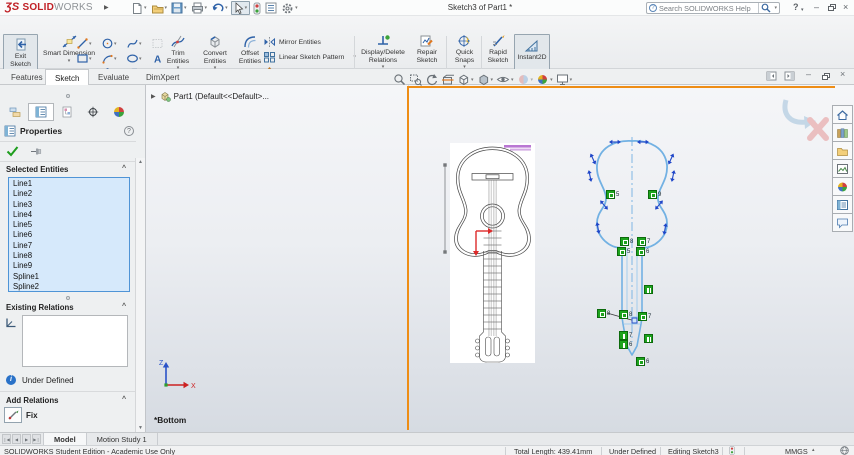 This screenshot has width=854, height=455. What do you see at coordinates (41, 112) in the screenshot?
I see `tab-property-manager` at bounding box center [41, 112].